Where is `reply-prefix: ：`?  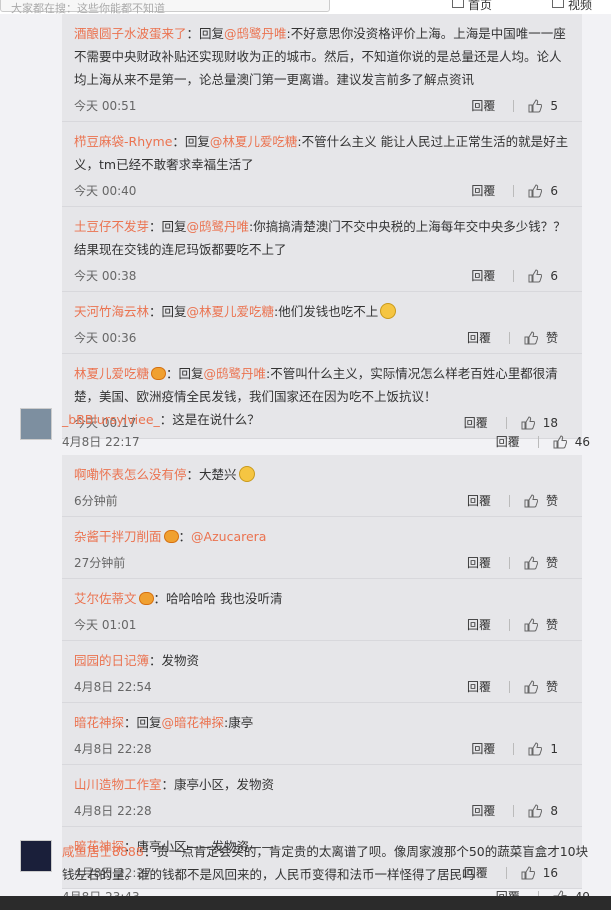
reply-prefix: ： is located at coordinates (185, 536).